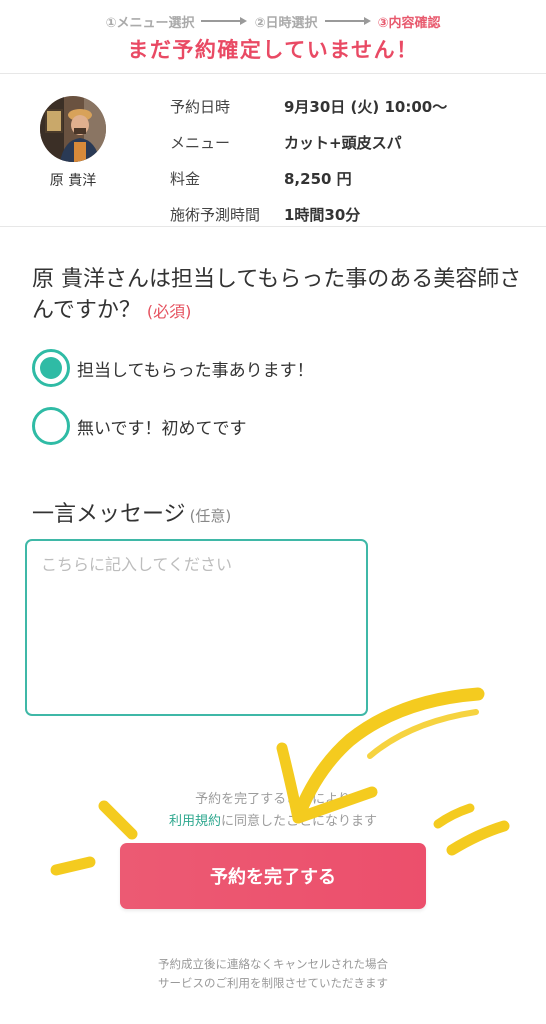 This screenshot has height=1024, width=546. I want to click on step-datetime-select: ②日時選択, so click(286, 23).